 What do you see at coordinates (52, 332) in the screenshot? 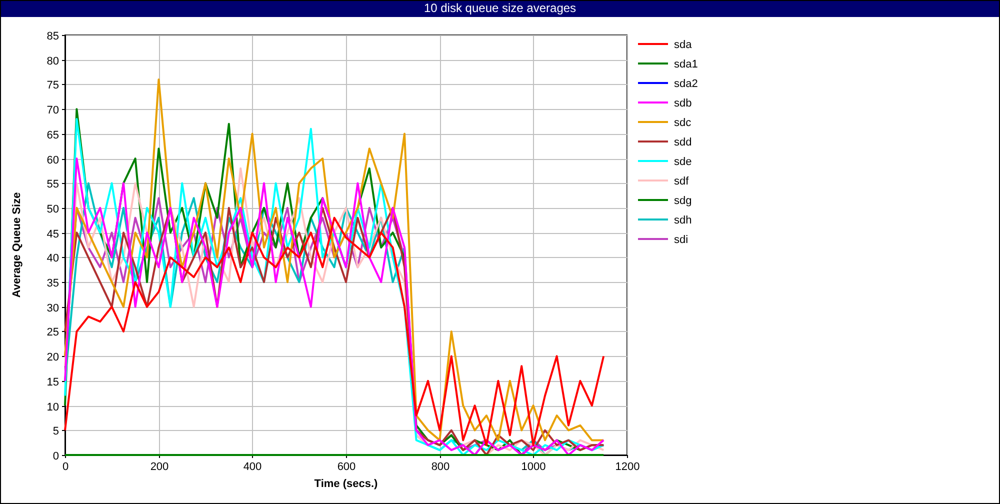
I see `y-tick-label: 25` at bounding box center [52, 332].